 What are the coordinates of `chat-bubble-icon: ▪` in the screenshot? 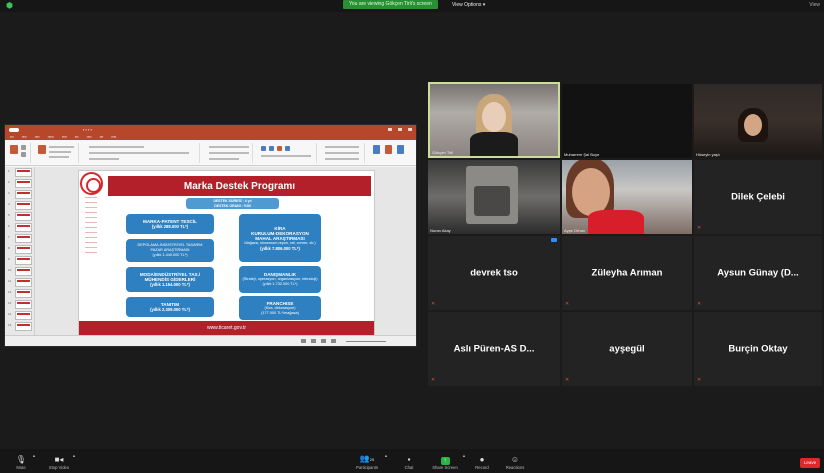 It's located at (409, 459).